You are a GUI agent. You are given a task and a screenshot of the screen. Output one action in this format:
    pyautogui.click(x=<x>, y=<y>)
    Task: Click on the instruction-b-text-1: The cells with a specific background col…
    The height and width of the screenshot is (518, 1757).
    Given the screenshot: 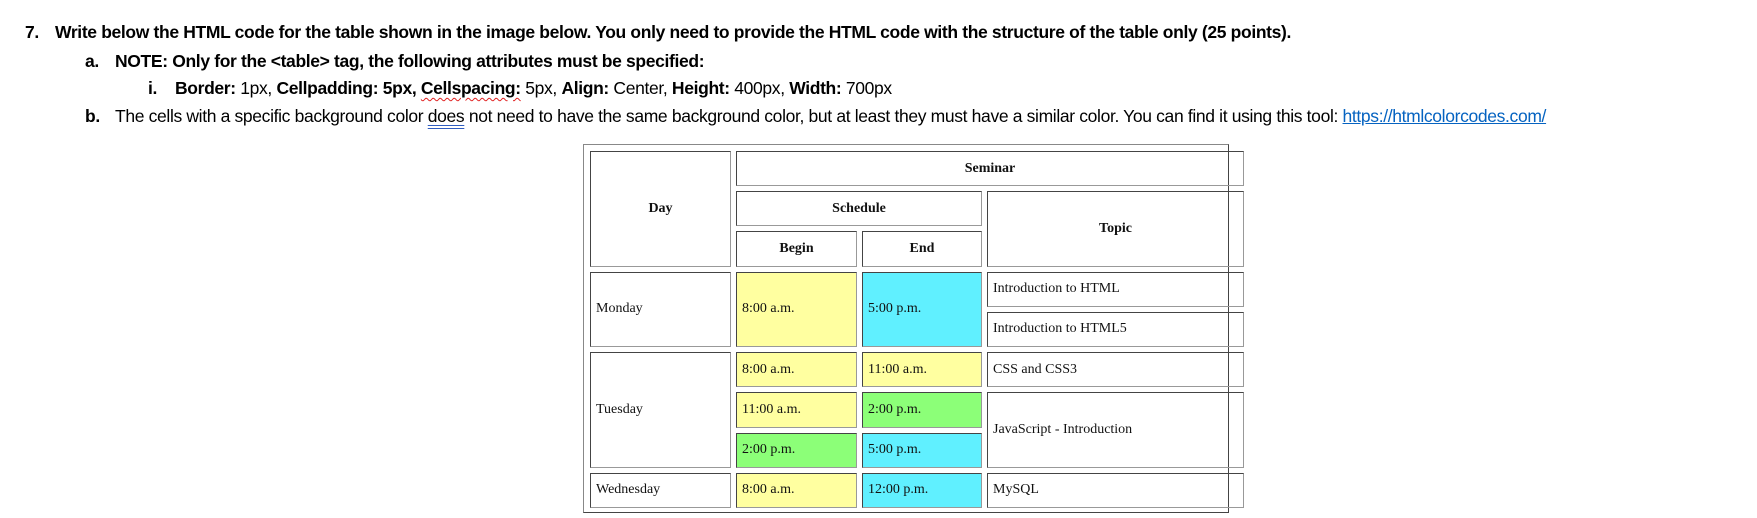 What is the action you would take?
    pyautogui.click(x=271, y=116)
    